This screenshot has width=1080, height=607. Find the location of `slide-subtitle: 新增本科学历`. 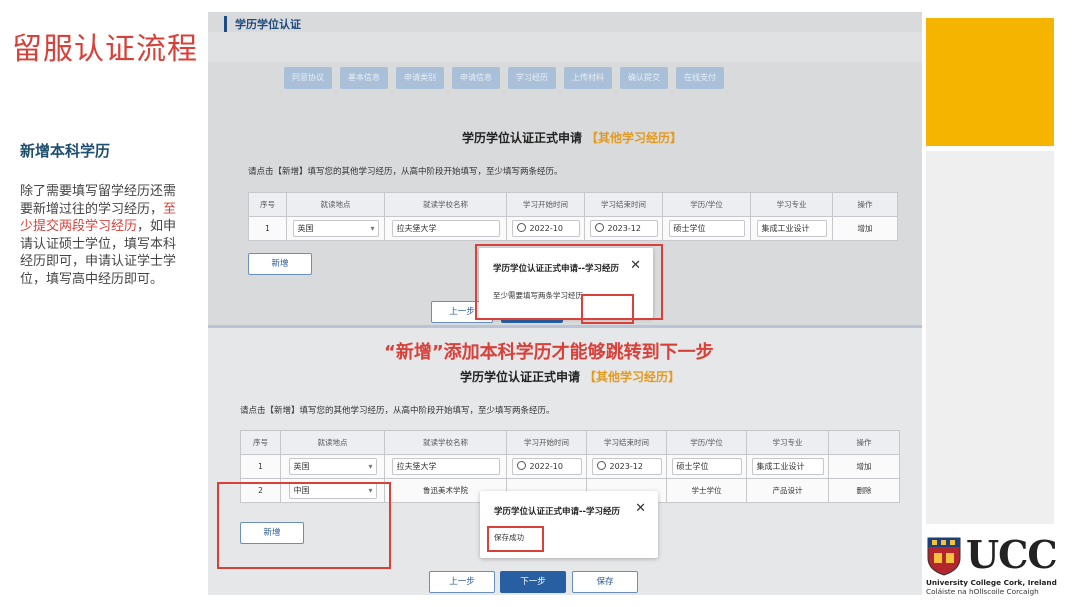

slide-subtitle: 新增本科学历 is located at coordinates (65, 151).